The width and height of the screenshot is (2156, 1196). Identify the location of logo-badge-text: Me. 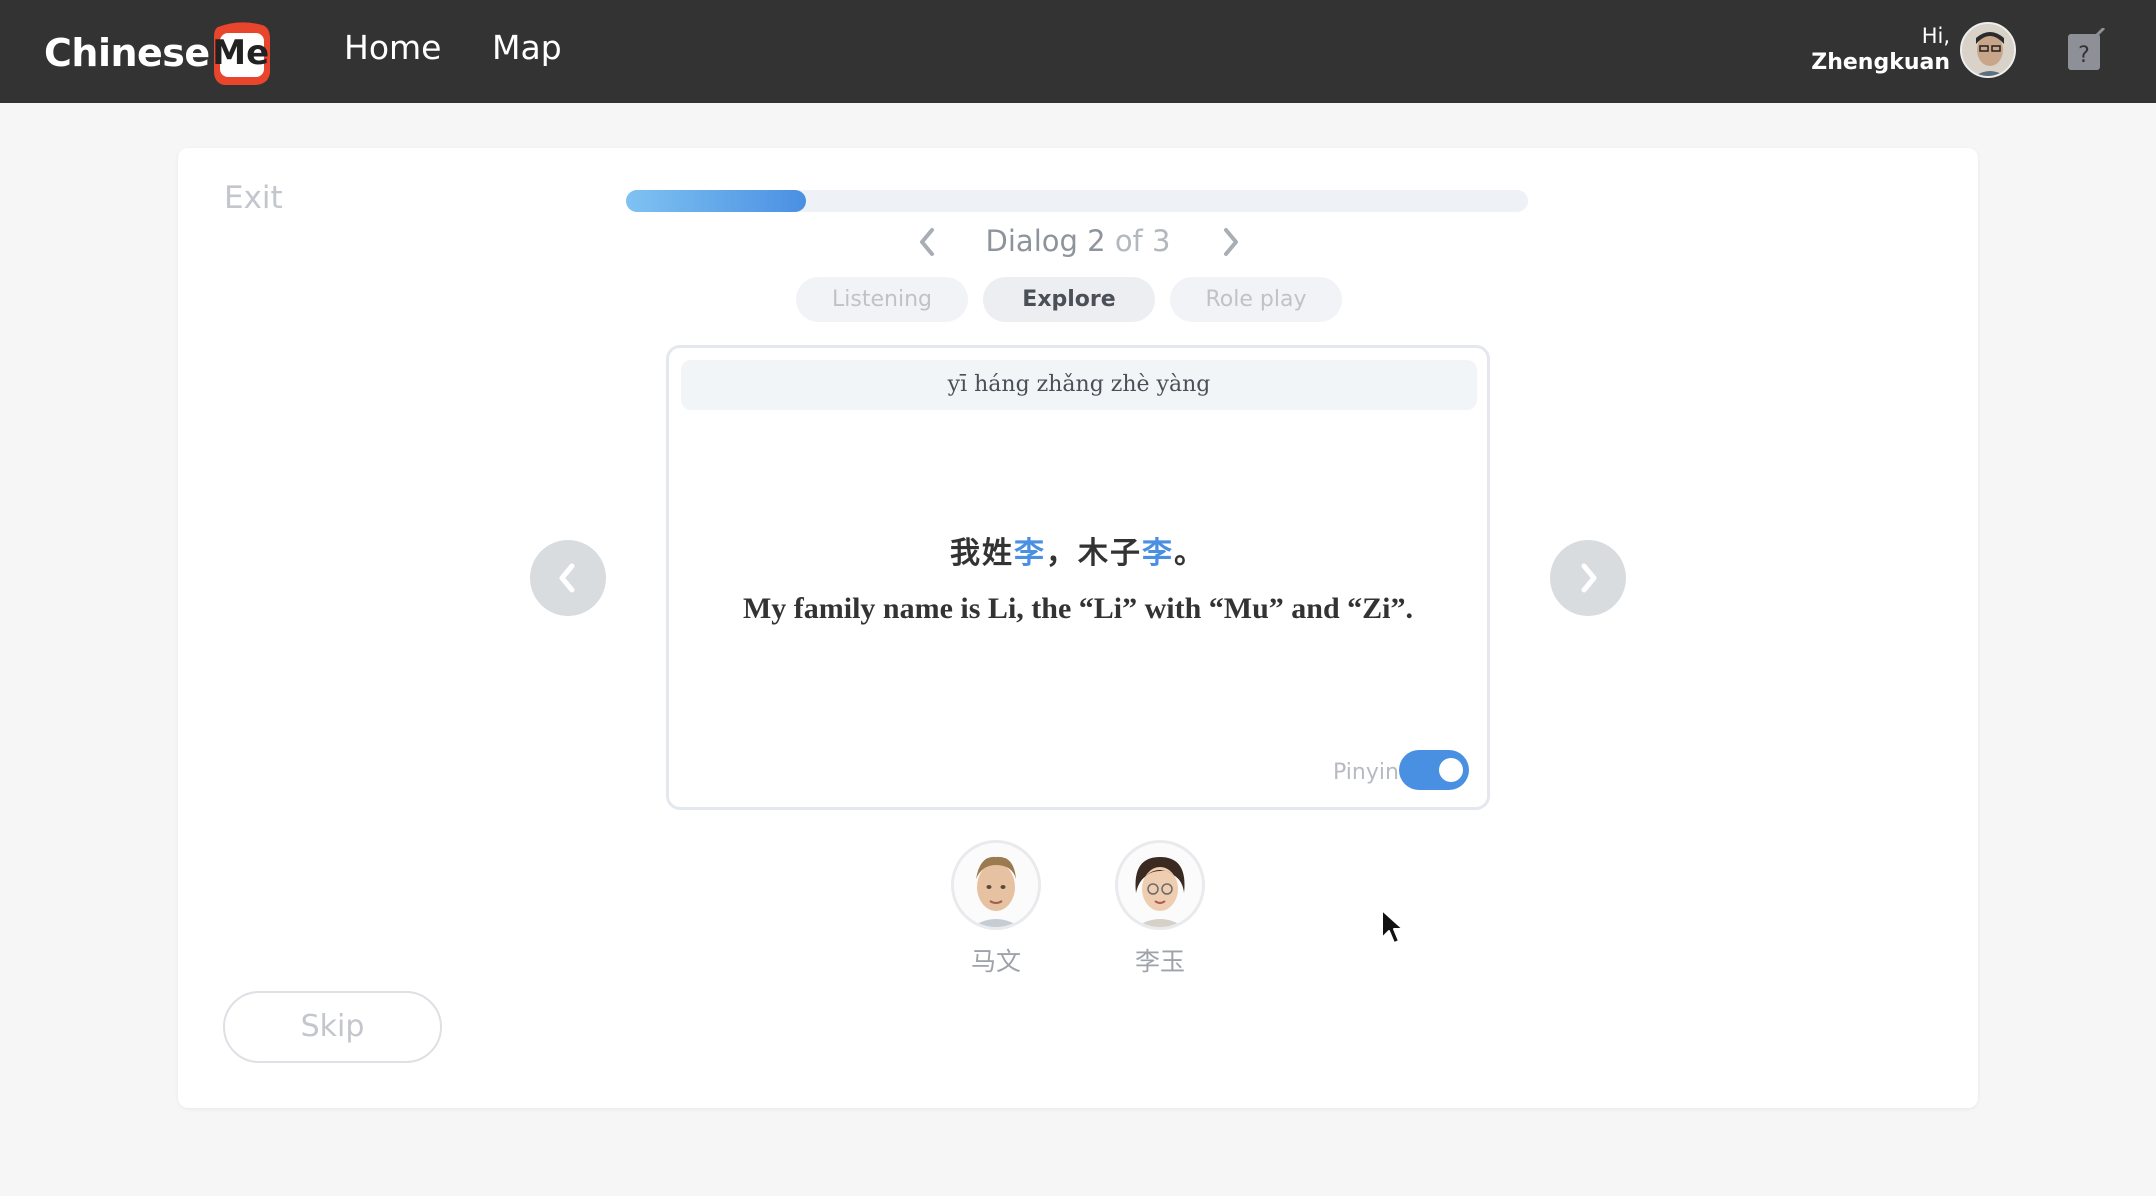
(241, 53).